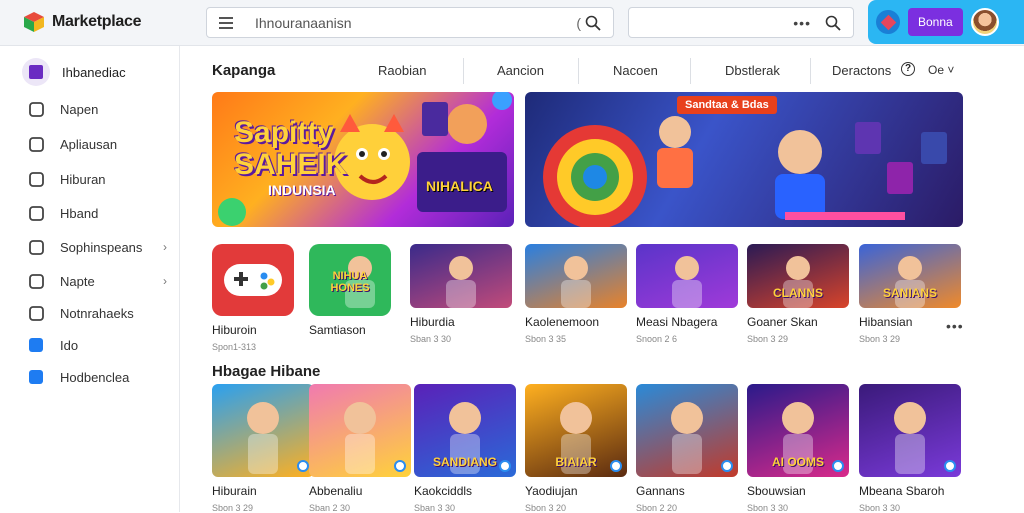 The height and width of the screenshot is (513, 1024). I want to click on banner-title-1: Sapitty, so click(284, 132).